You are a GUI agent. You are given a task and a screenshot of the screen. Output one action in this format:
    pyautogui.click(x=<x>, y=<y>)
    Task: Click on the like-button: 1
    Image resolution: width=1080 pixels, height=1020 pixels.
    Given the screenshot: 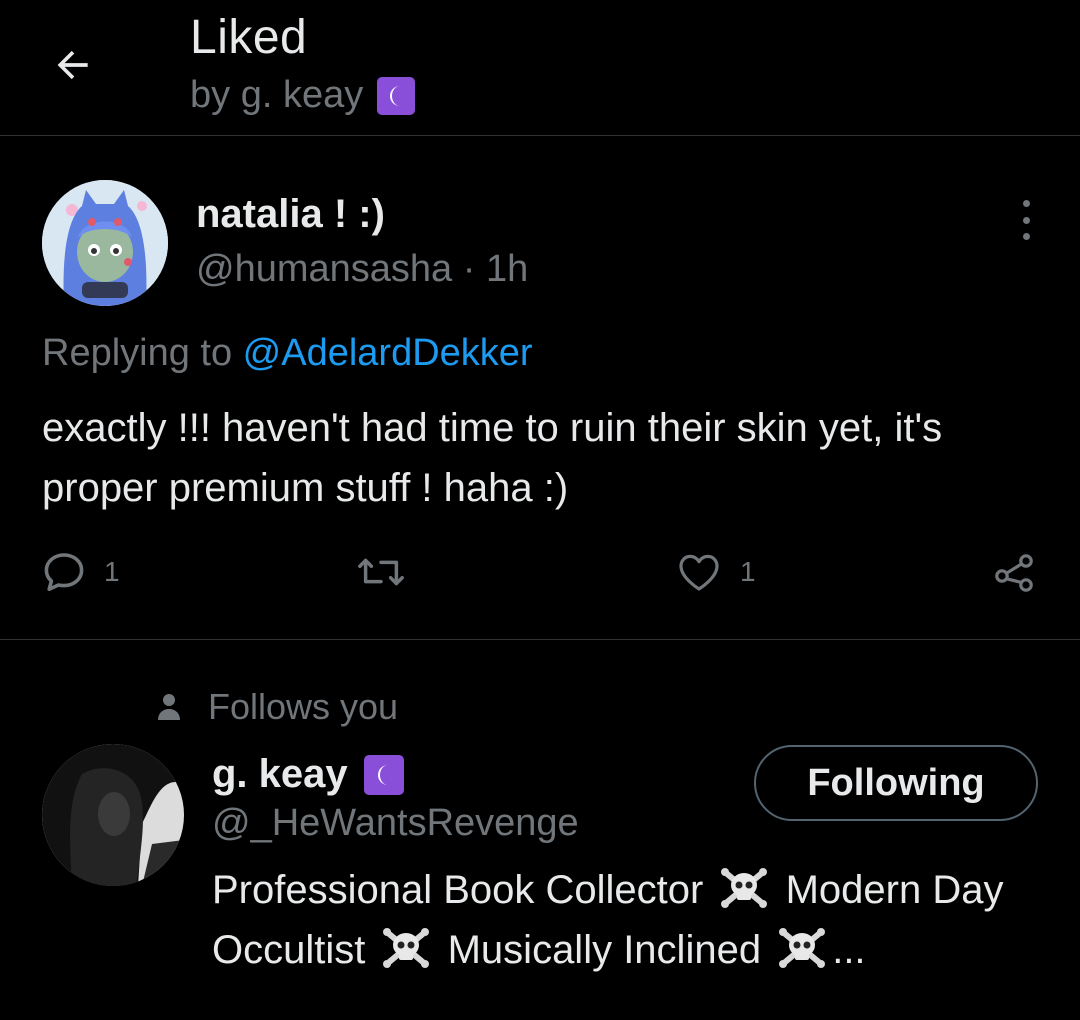 What is the action you would take?
    pyautogui.click(x=715, y=572)
    